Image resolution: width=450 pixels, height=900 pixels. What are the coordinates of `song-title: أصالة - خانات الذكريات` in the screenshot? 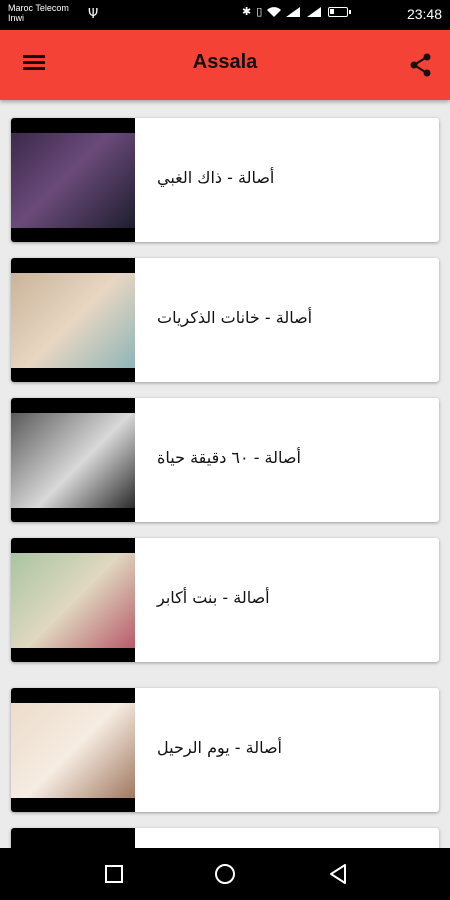 It's located at (235, 317).